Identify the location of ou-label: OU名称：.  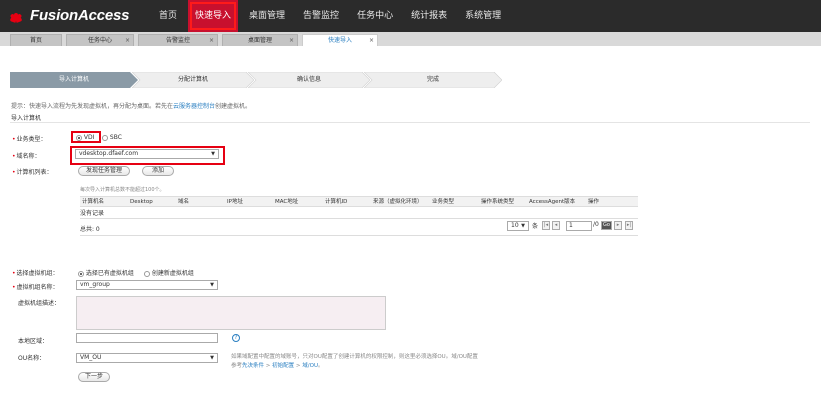
(32, 358).